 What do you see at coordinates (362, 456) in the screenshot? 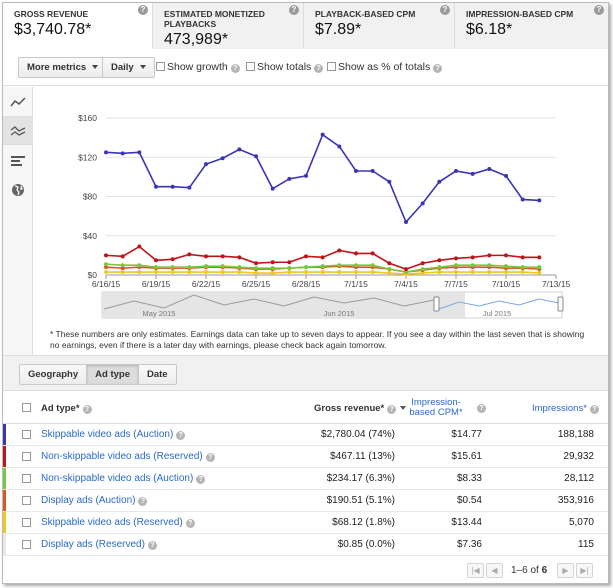
I see `gross-revenue-cell: $467.11 (13%)` at bounding box center [362, 456].